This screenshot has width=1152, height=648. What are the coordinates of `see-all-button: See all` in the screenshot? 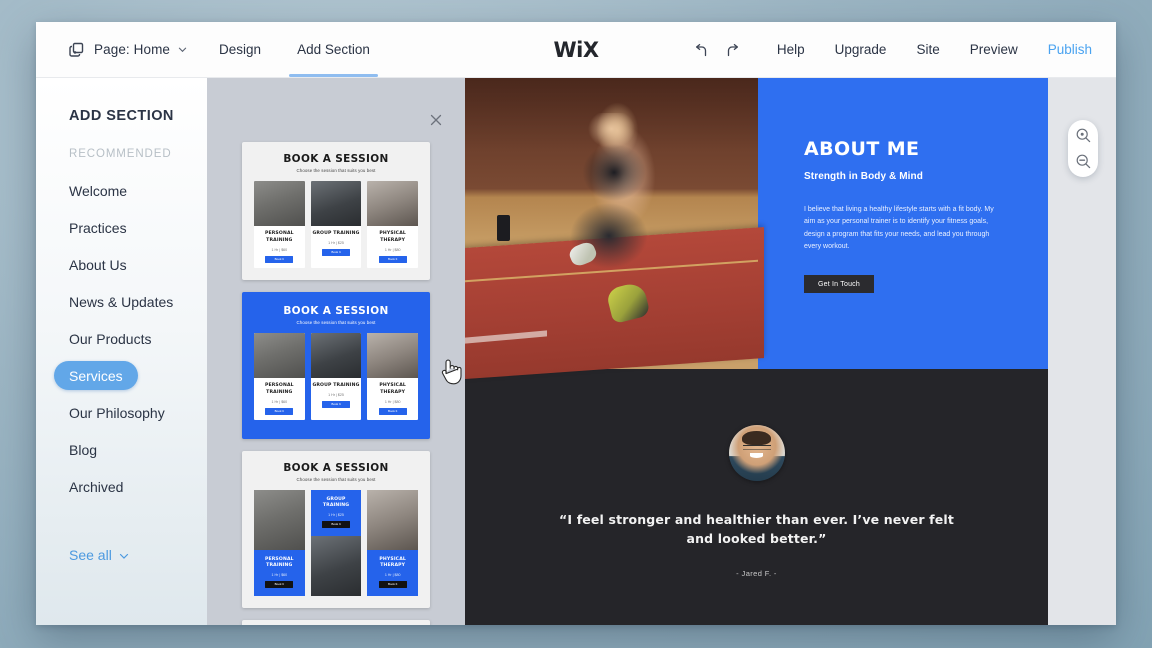 It's located at (98, 555).